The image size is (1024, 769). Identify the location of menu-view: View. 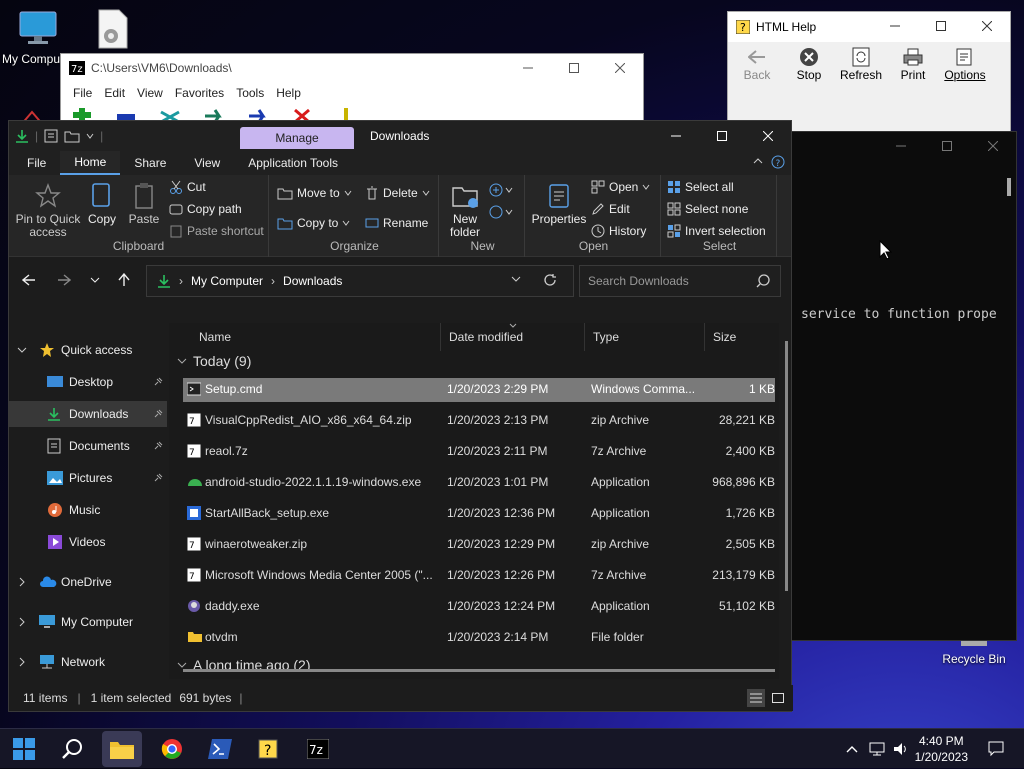
(150, 93).